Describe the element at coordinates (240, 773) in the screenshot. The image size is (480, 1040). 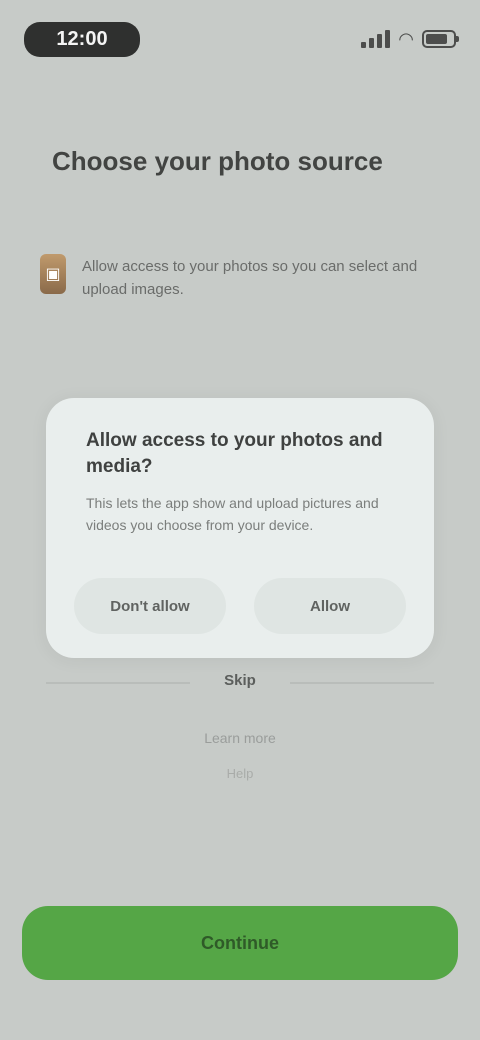
I see `help-link: Help` at that location.